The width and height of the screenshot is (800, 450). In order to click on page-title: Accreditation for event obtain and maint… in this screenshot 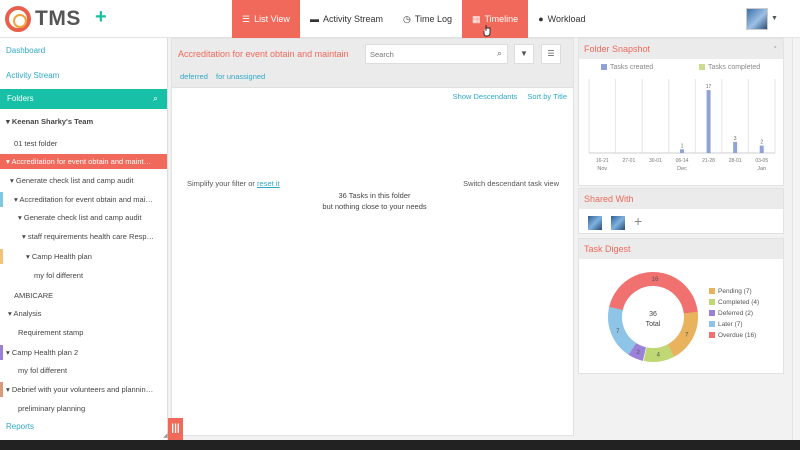, I will do `click(271, 54)`.